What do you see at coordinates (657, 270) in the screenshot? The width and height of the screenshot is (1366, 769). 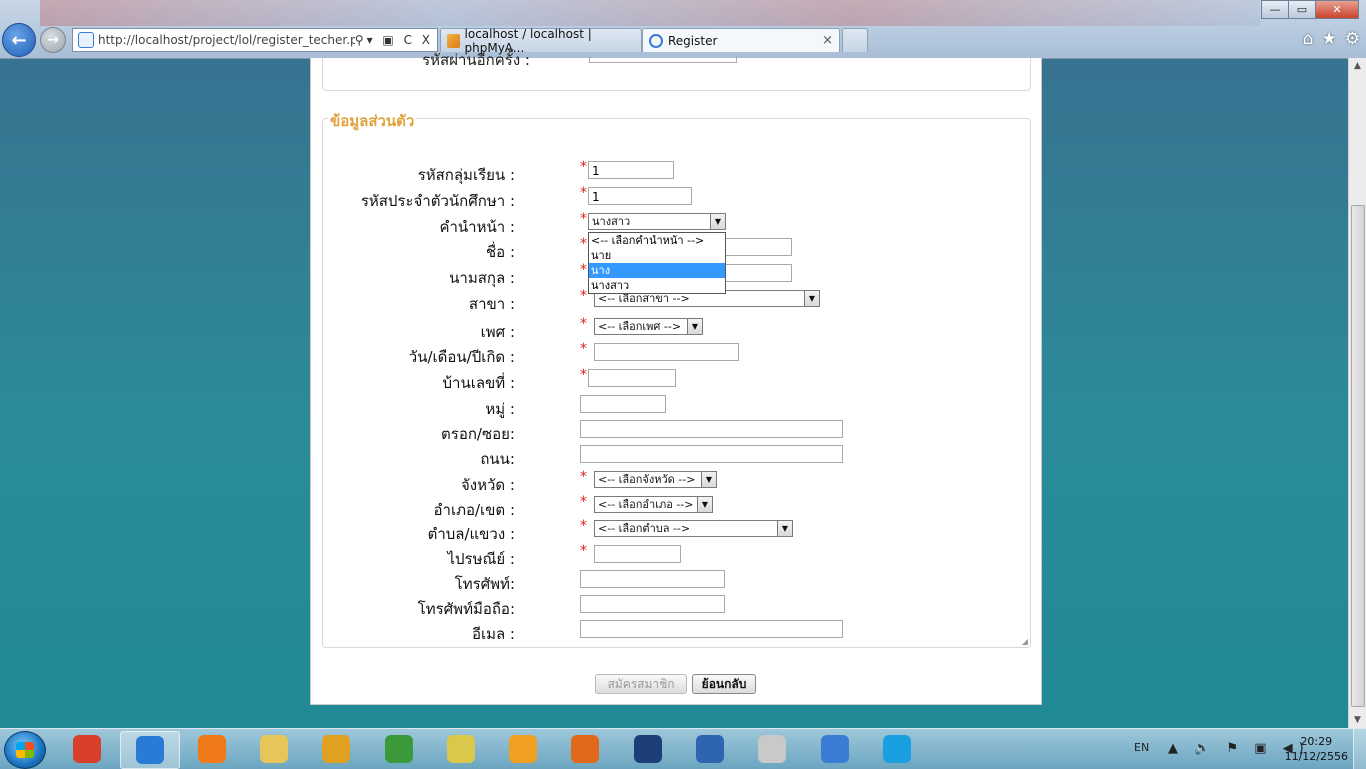 I see `prefix-option-highlighted: นาง` at bounding box center [657, 270].